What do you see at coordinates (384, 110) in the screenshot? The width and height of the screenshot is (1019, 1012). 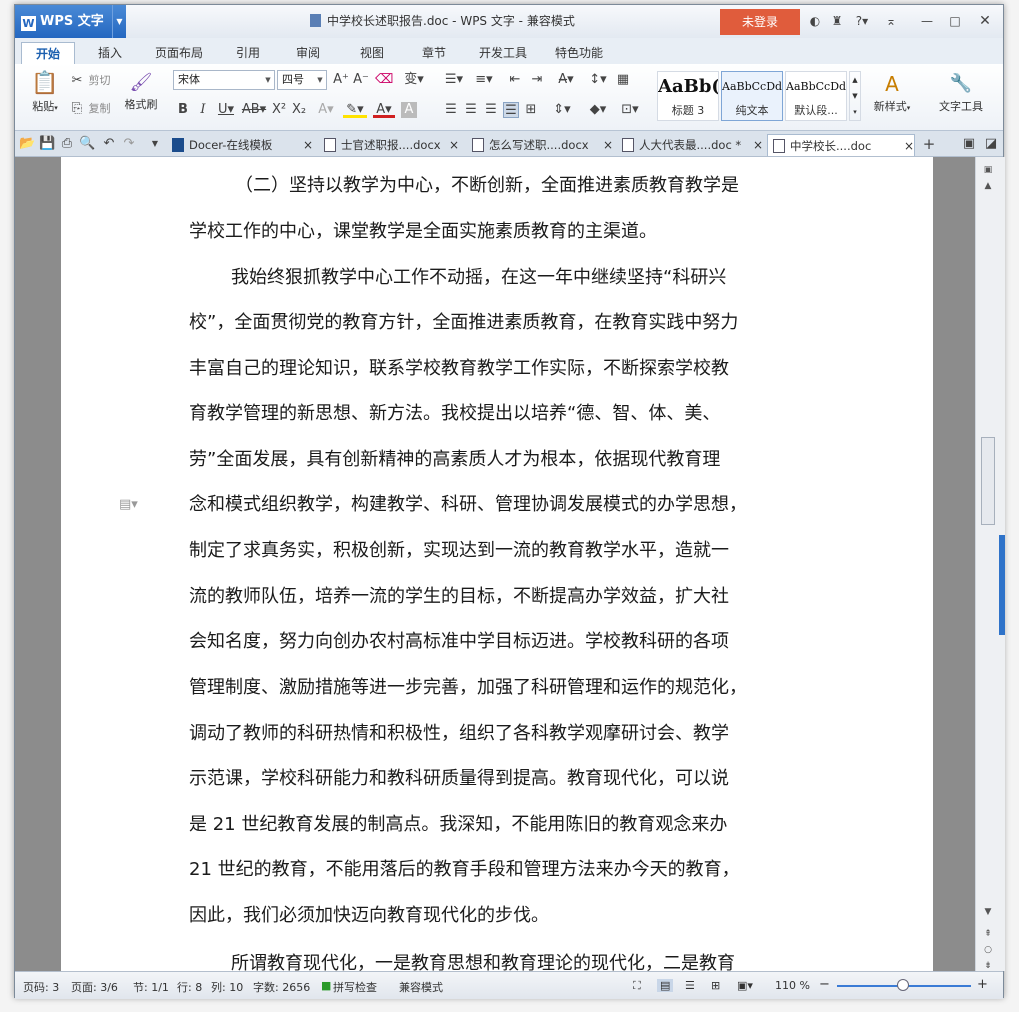 I see `font-color-icon: A▾` at bounding box center [384, 110].